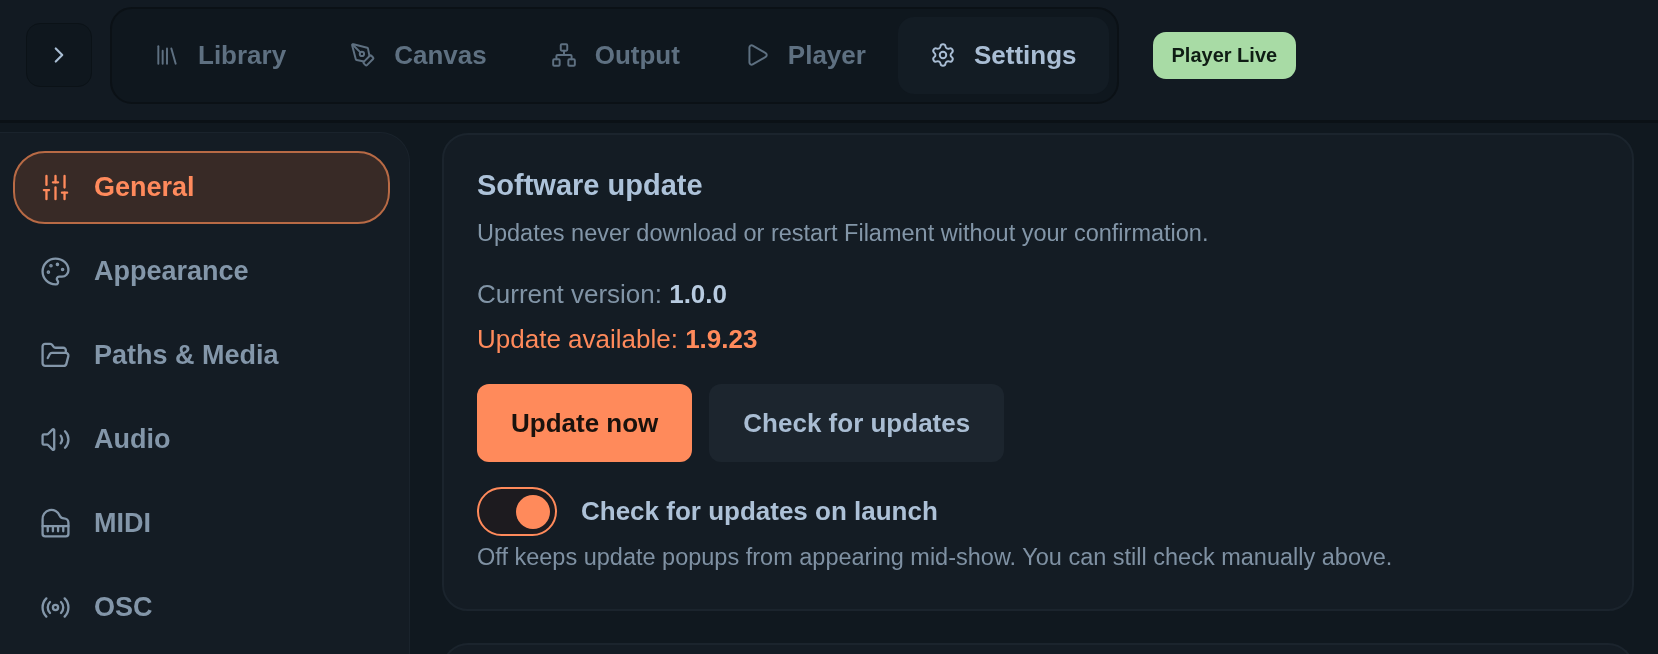 The image size is (1658, 654). Describe the element at coordinates (201, 523) in the screenshot. I see `sidebar-item: MIDI` at that location.